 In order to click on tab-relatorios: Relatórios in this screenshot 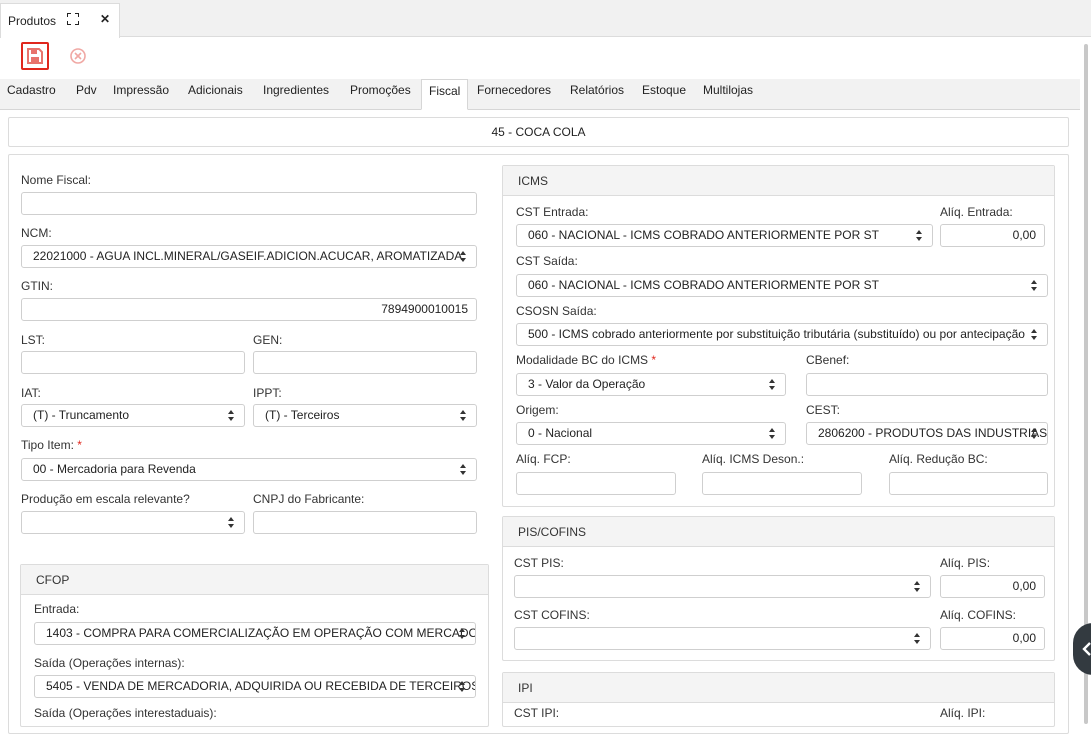, I will do `click(597, 94)`.